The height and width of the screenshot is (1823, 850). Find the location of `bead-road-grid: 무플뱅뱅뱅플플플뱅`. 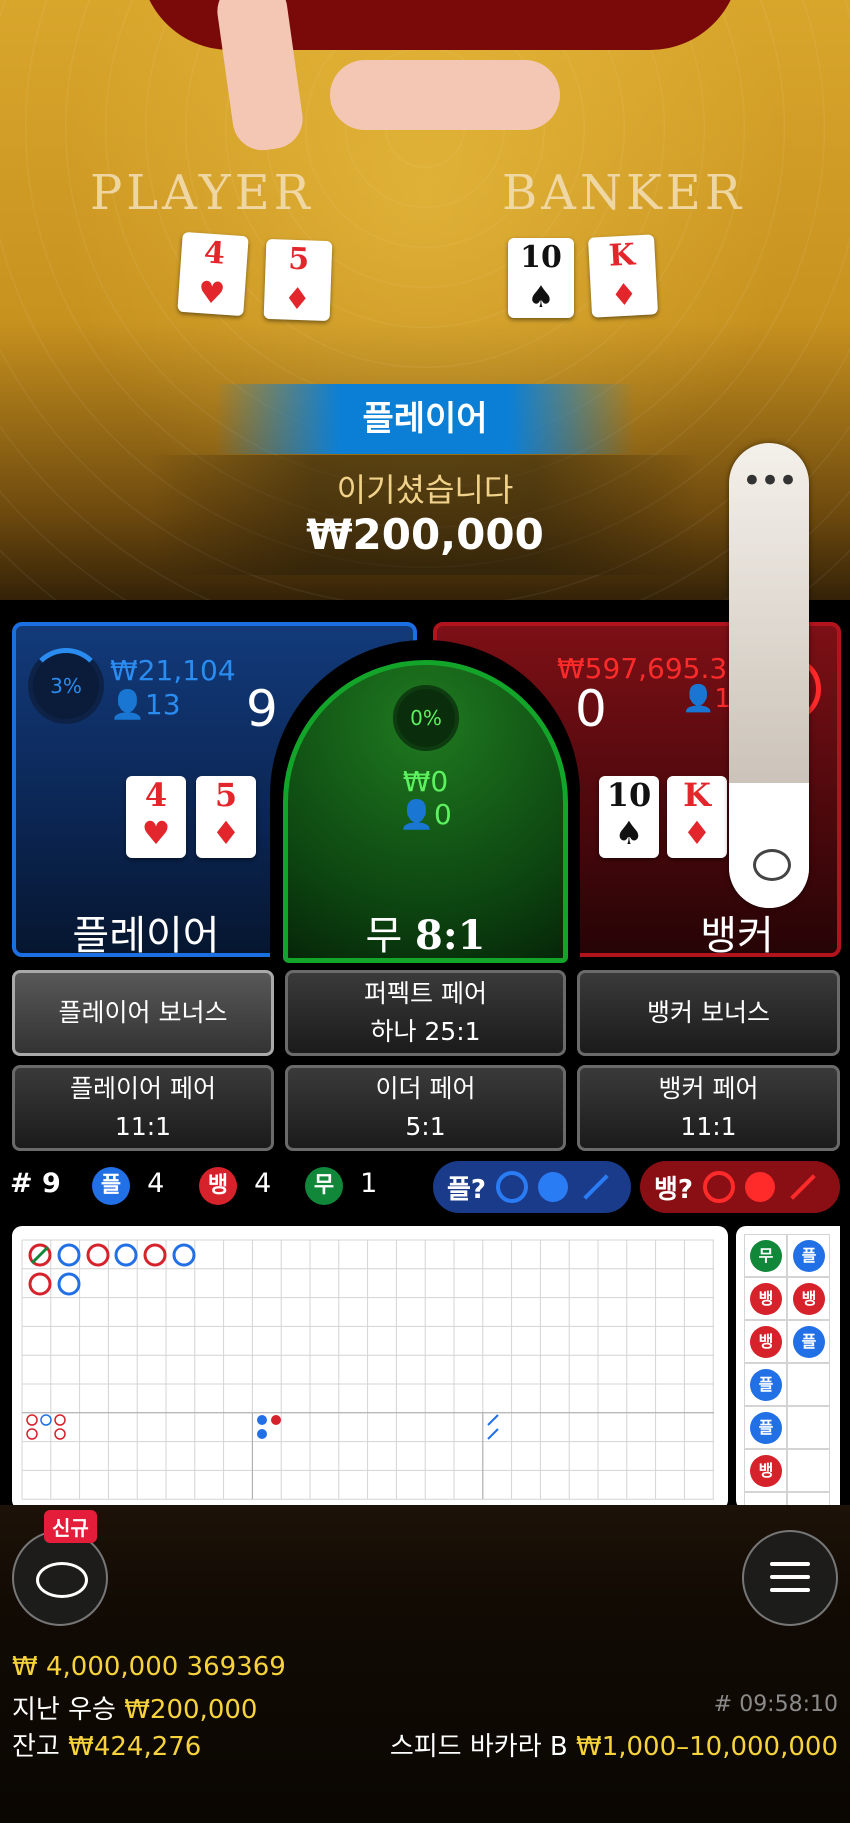

bead-road-grid: 무플뱅뱅뱅플플플뱅 is located at coordinates (788, 1368).